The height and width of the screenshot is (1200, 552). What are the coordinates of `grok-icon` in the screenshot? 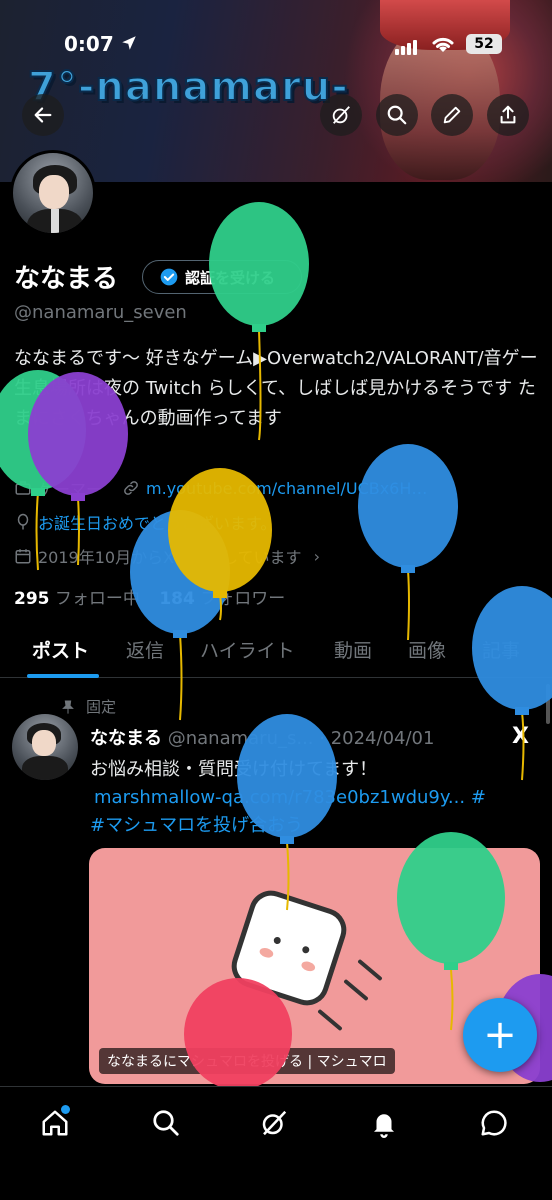 It's located at (274, 1123).